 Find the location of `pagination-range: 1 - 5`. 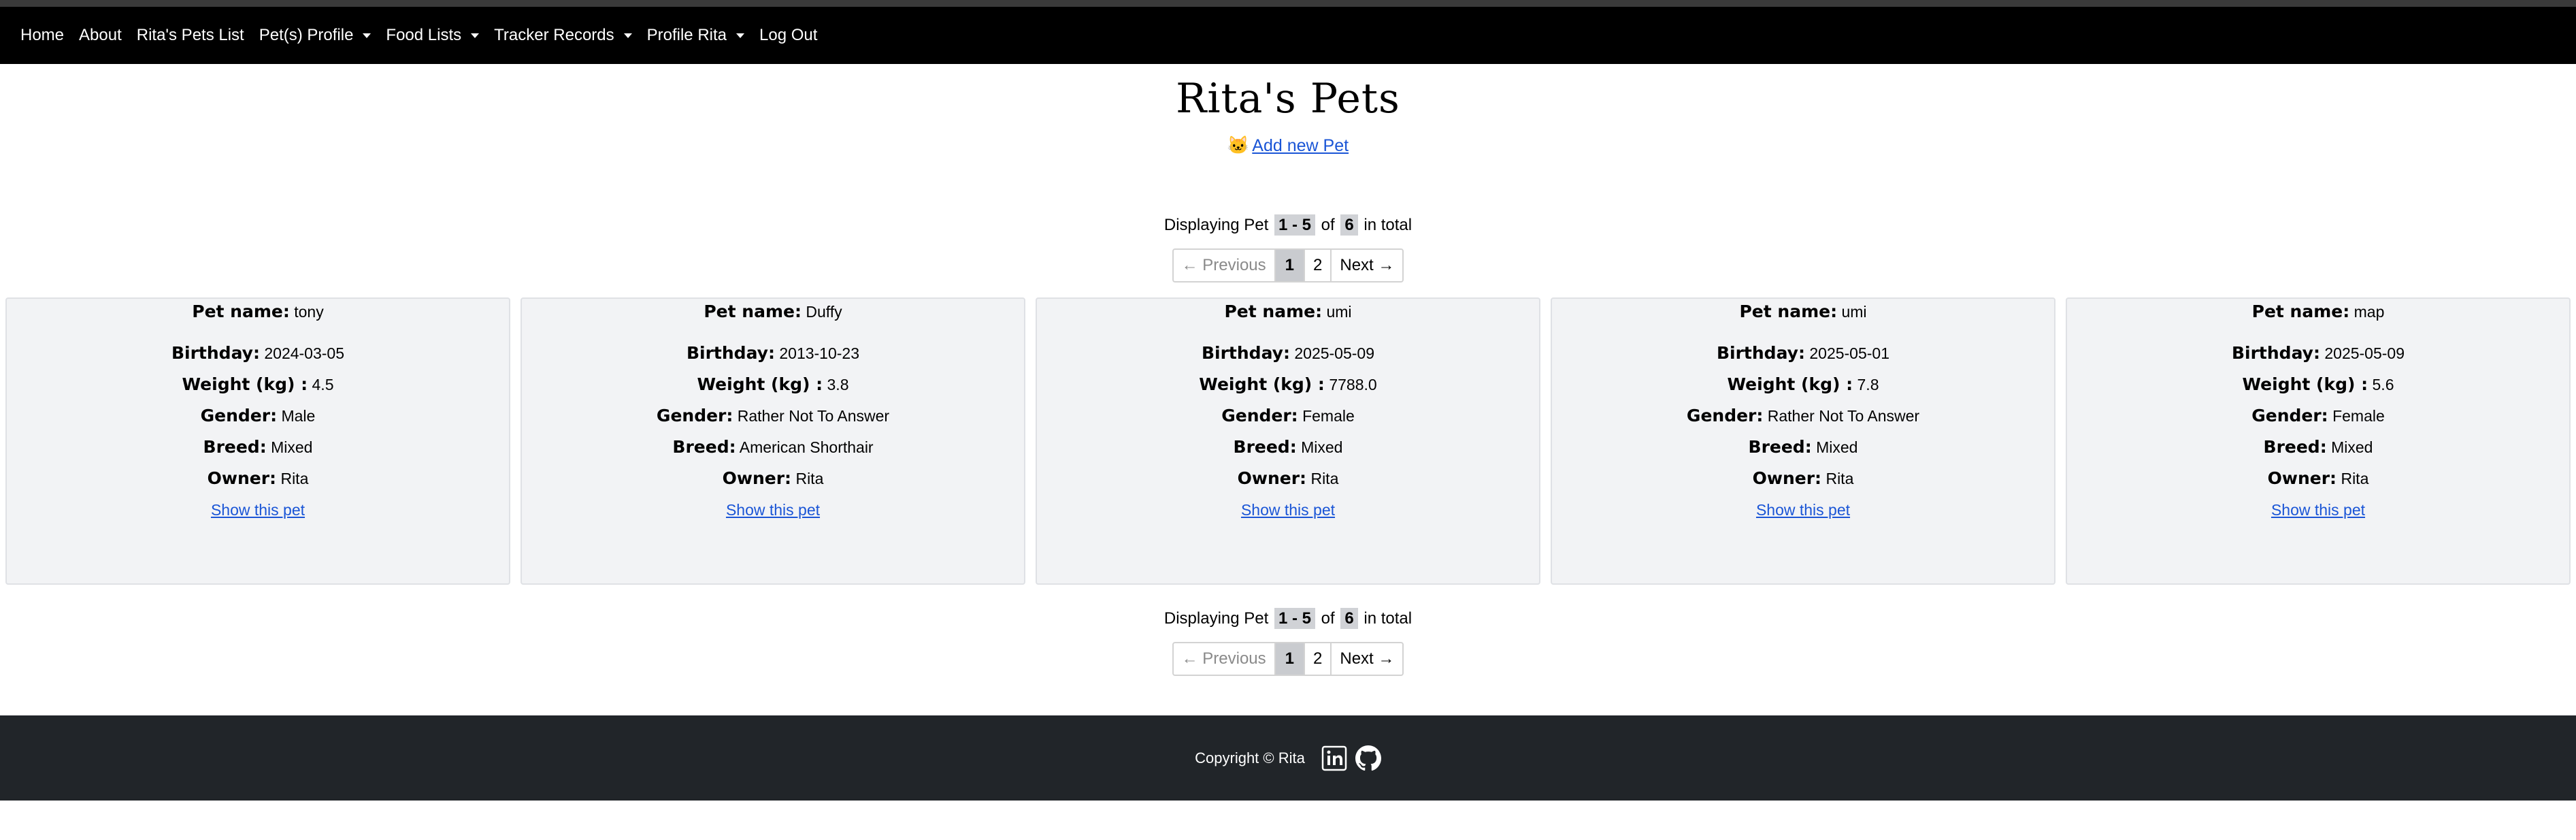

pagination-range: 1 - 5 is located at coordinates (1294, 225).